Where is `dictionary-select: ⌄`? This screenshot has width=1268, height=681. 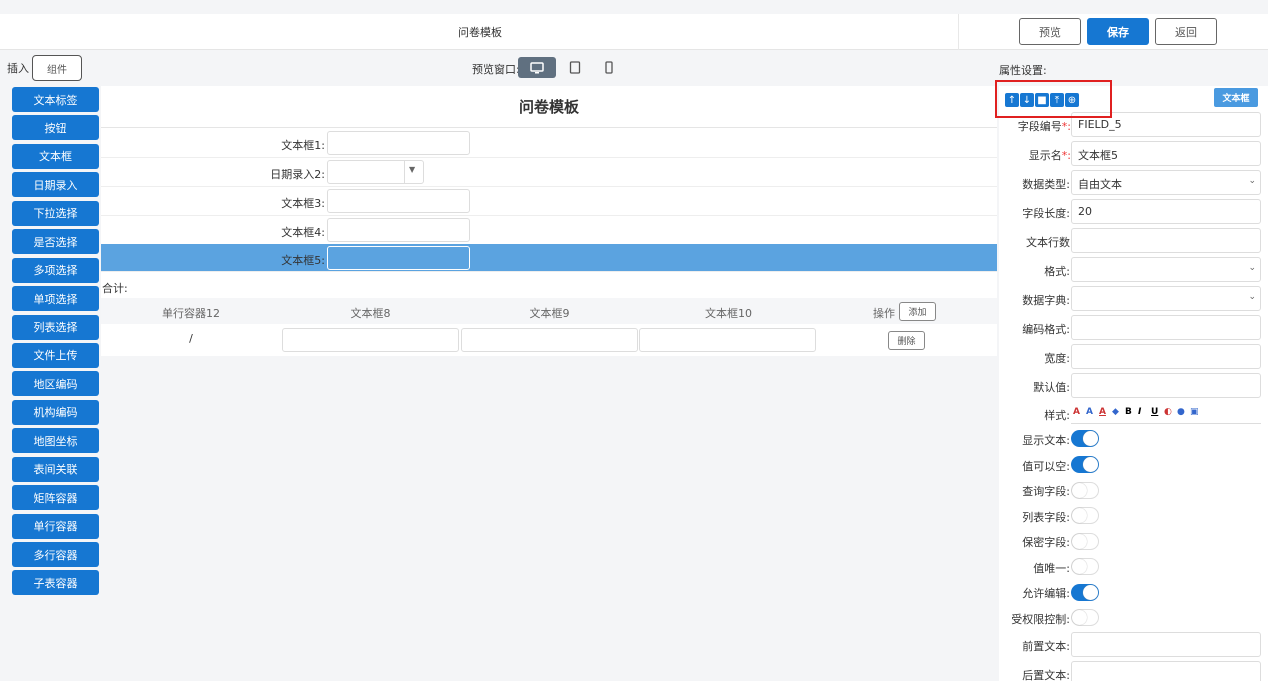 dictionary-select: ⌄ is located at coordinates (1166, 298).